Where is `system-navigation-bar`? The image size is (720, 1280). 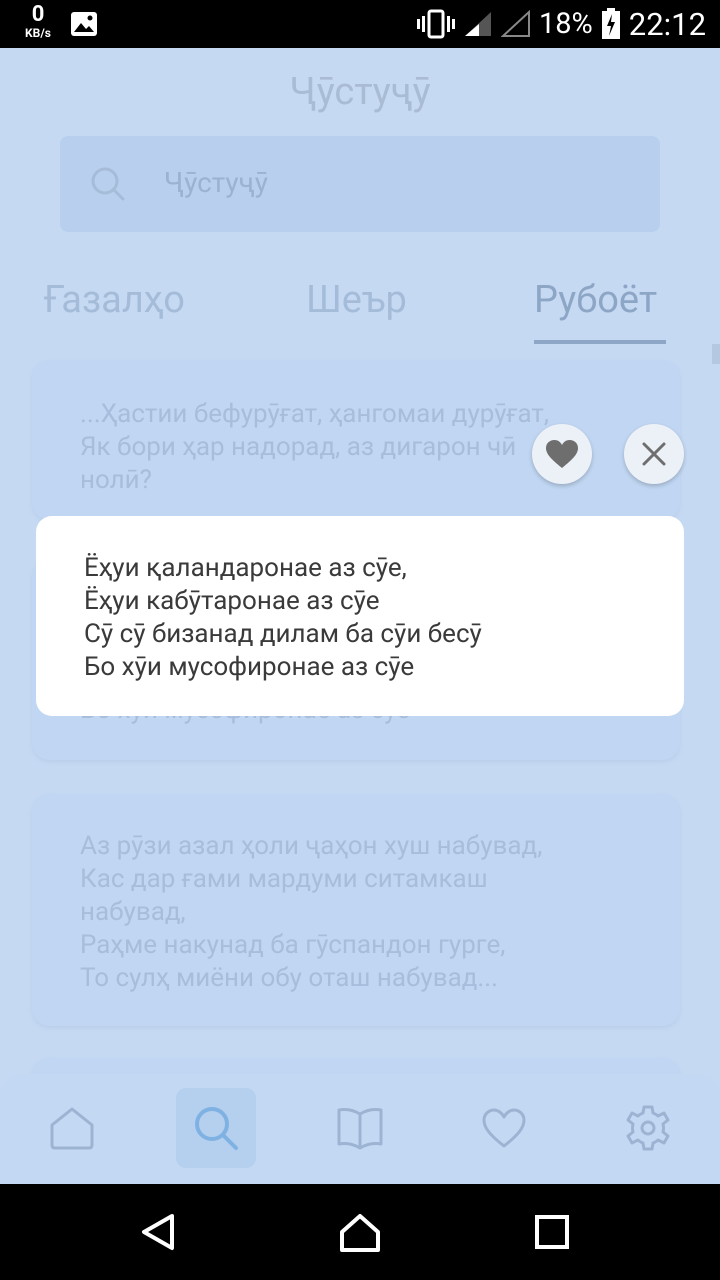
system-navigation-bar is located at coordinates (360, 1232).